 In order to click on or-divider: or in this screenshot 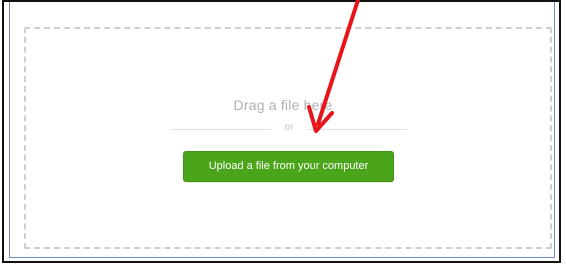, I will do `click(289, 129)`.